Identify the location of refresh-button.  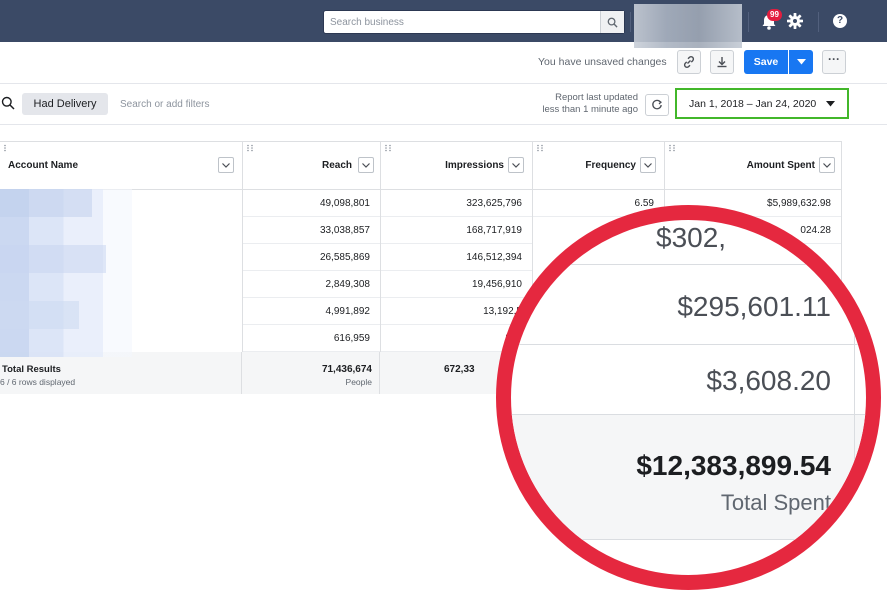
(657, 105).